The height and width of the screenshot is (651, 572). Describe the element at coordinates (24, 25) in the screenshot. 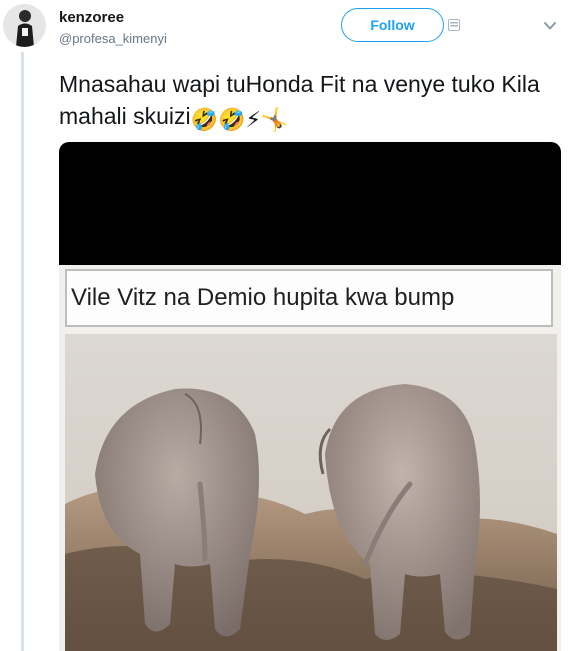

I see `avatar` at that location.